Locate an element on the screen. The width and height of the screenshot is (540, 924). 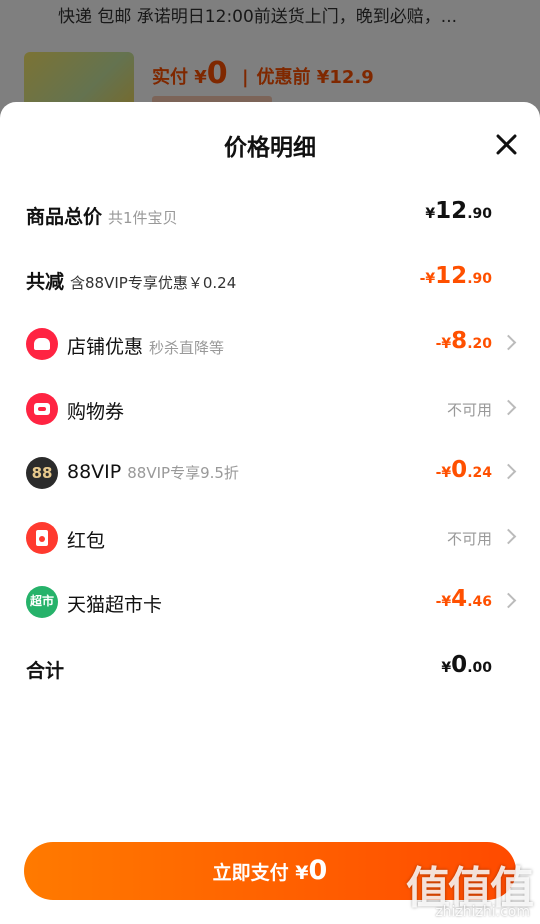
row-subtotal: 商品总价 共1件宝贝 ¥12.90 is located at coordinates (270, 214).